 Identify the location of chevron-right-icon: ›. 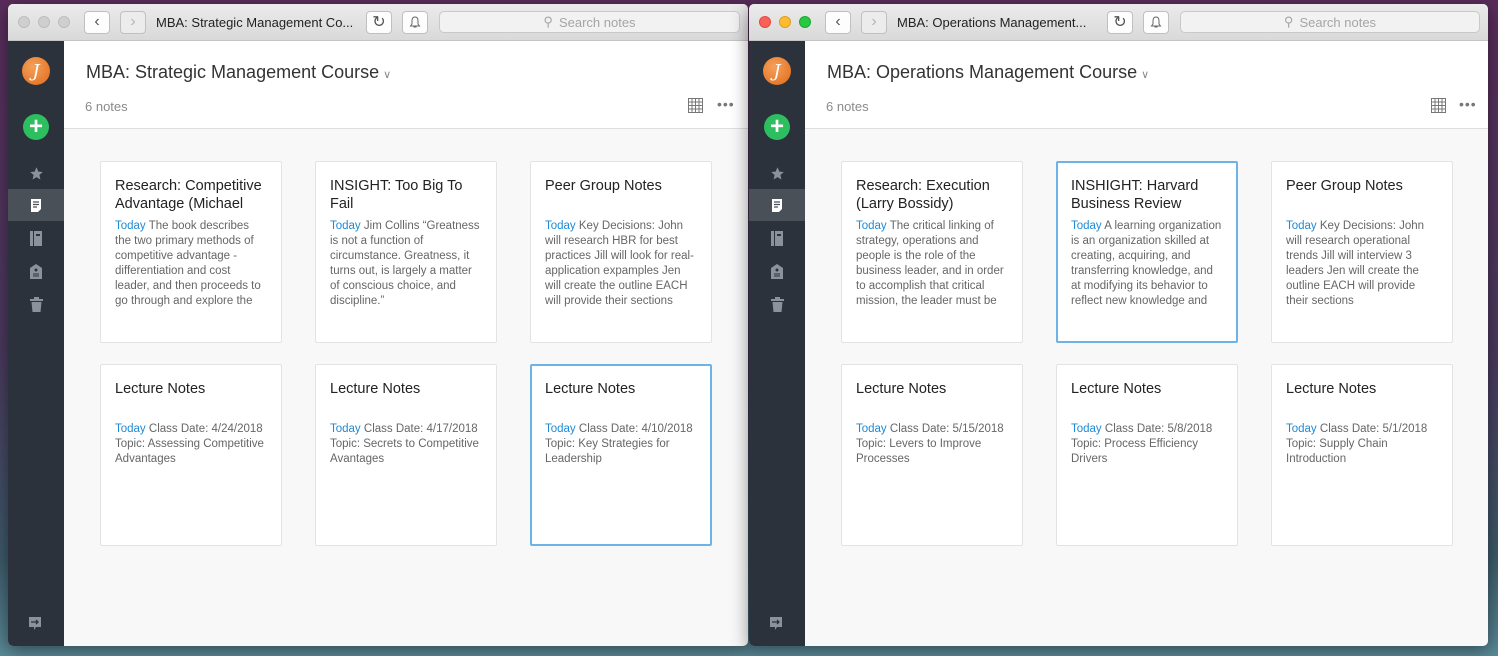
(133, 21).